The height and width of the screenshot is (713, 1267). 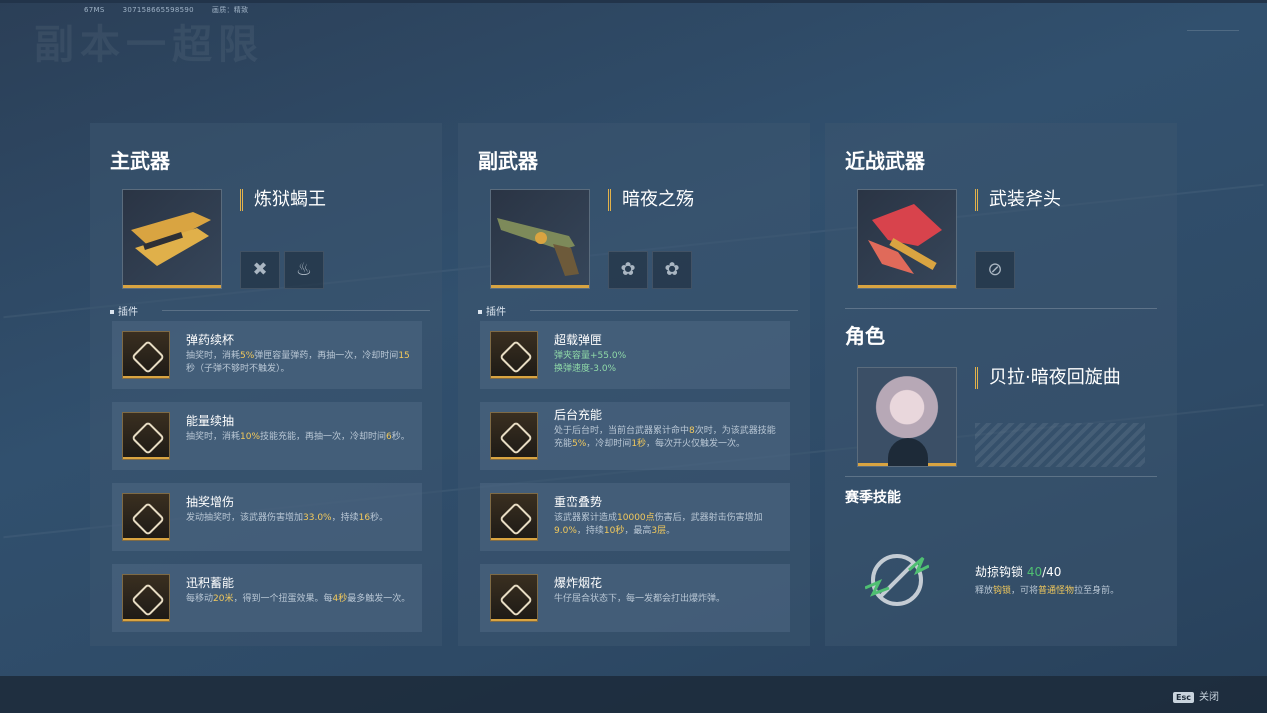 What do you see at coordinates (538, 247) in the screenshot?
I see `pistol-icon` at bounding box center [538, 247].